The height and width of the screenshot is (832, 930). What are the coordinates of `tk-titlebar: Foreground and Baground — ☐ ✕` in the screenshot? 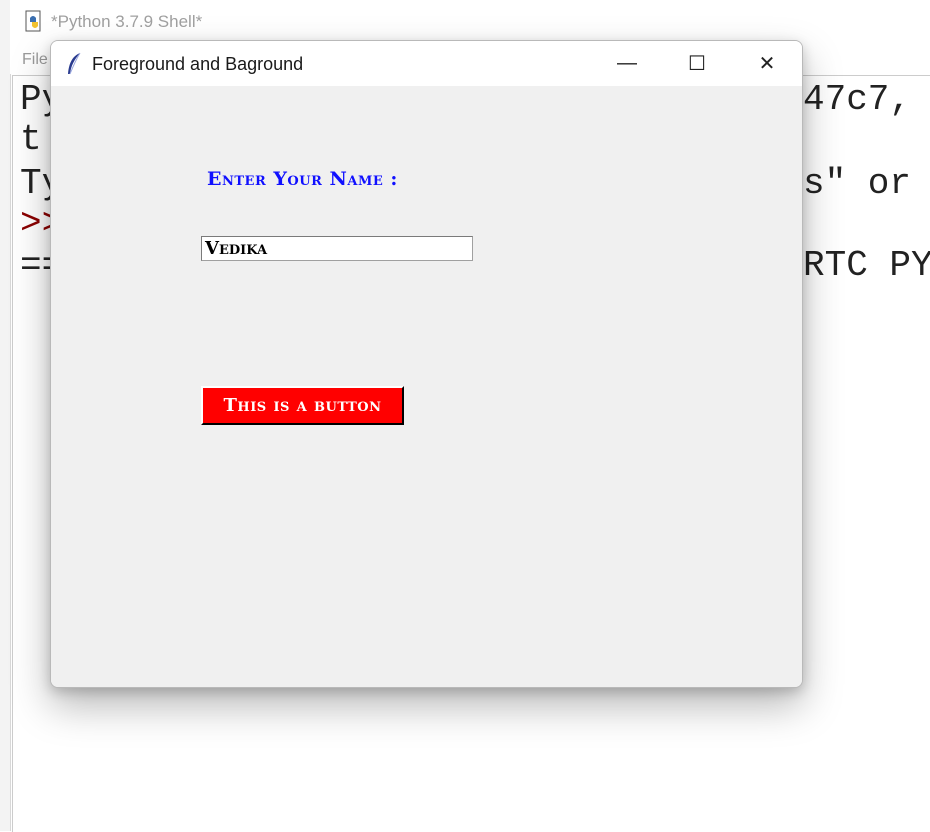 It's located at (426, 63).